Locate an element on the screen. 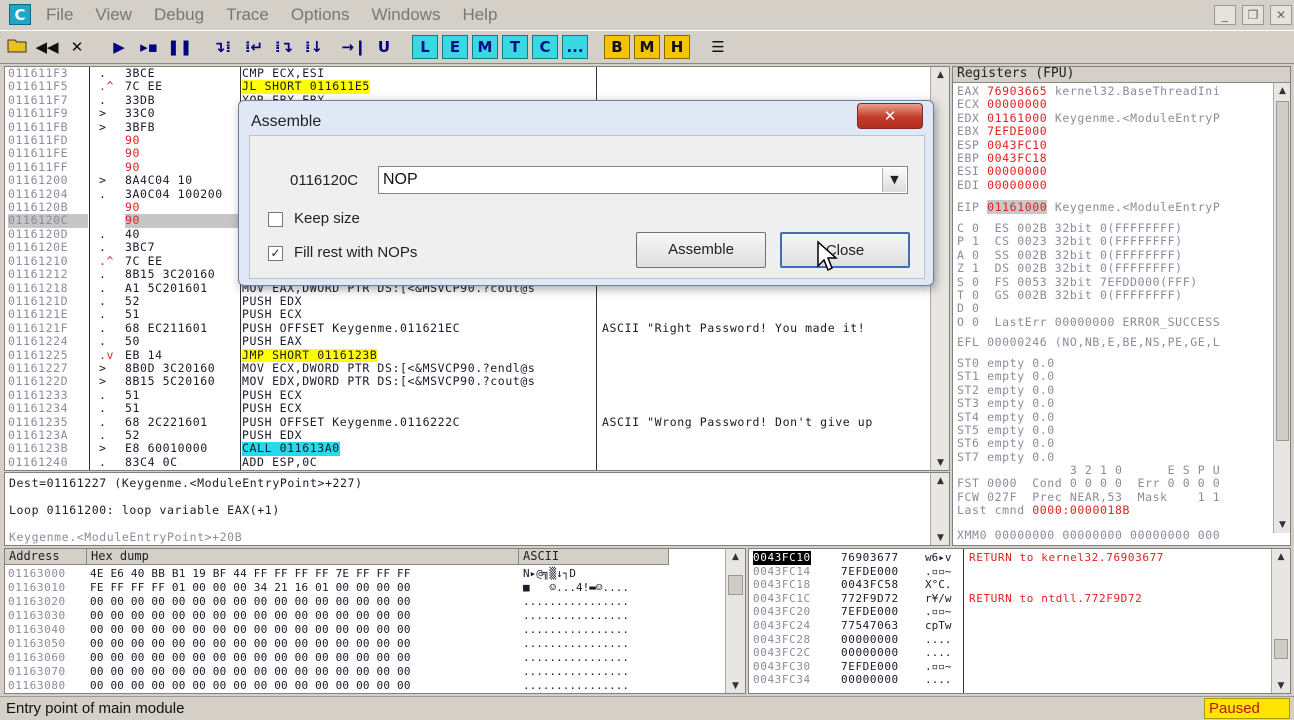 Image resolution: width=1294 pixels, height=720 pixels. close-window-button: ✕ is located at coordinates (1281, 15).